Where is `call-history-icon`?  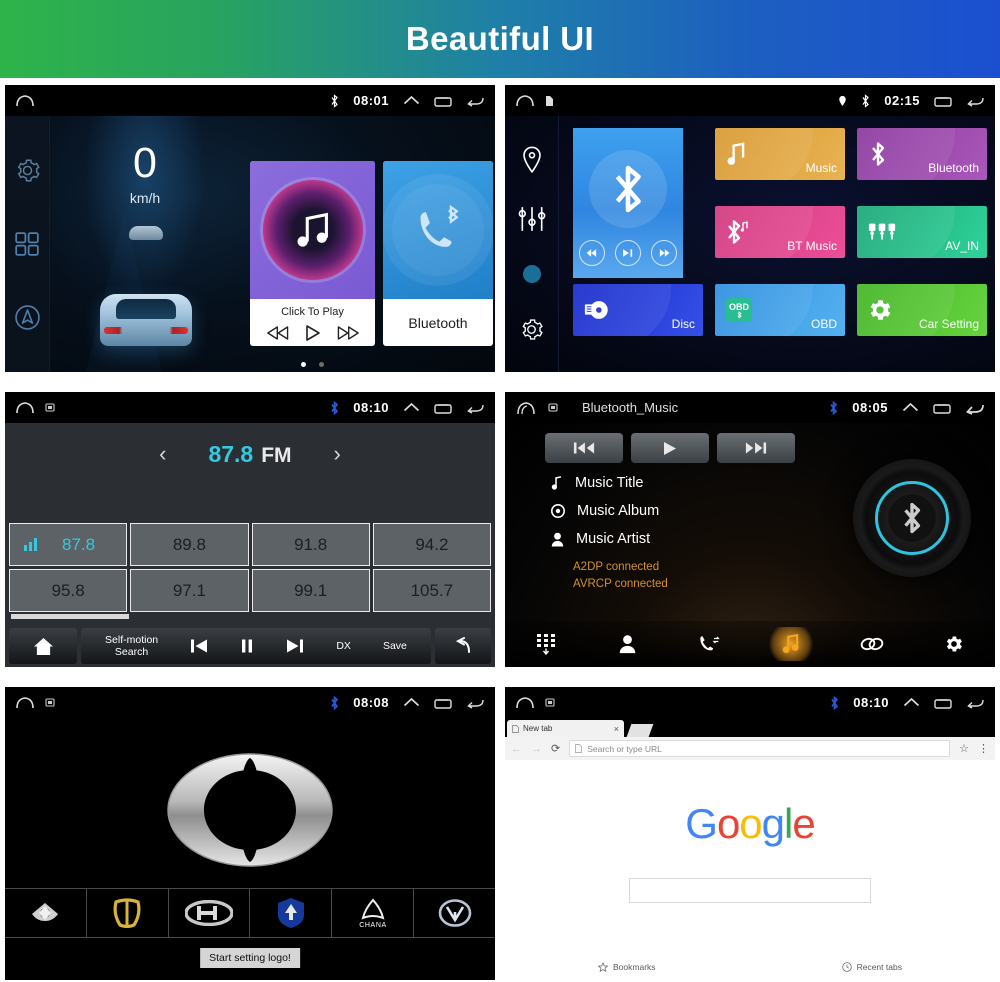
call-history-icon is located at coordinates (709, 644).